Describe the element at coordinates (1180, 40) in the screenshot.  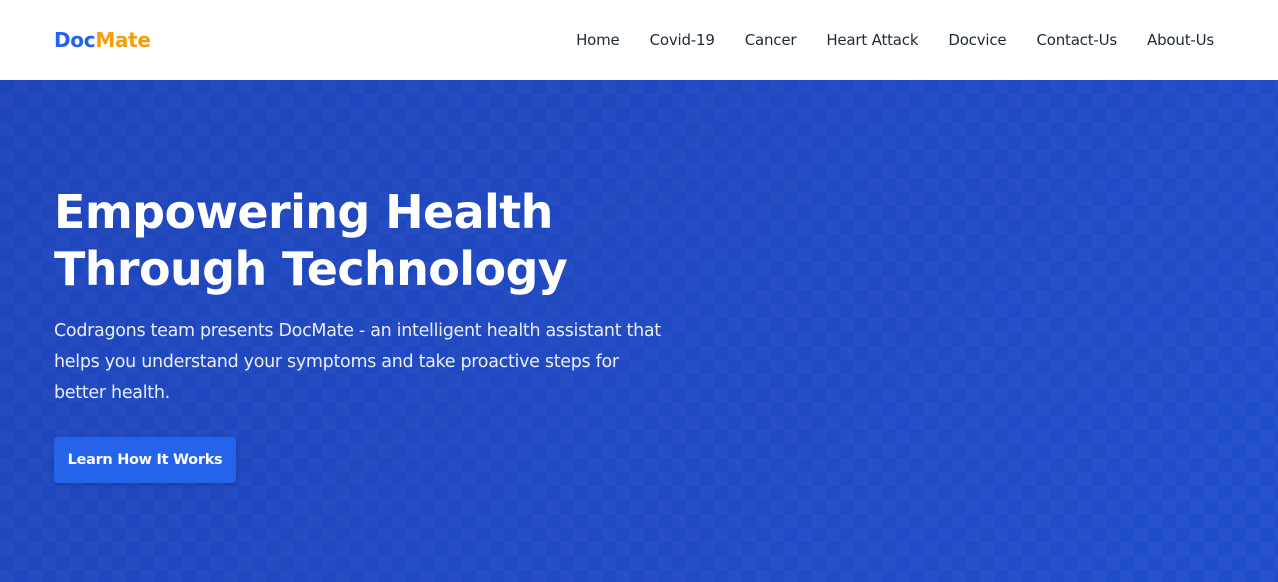
I see `nav-link-about-us: About-Us` at that location.